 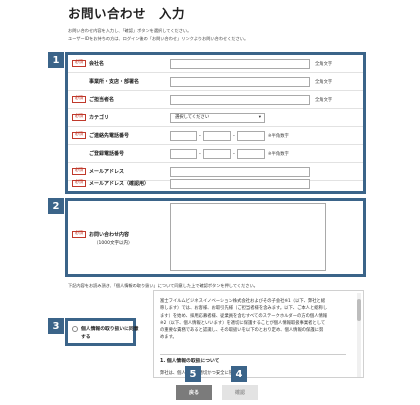 I want to click on policy-line: 称します）では、お客様、お取引先様（ご担当者様を含みます。以下、ご本人と総称し, so click(x=244, y=309).